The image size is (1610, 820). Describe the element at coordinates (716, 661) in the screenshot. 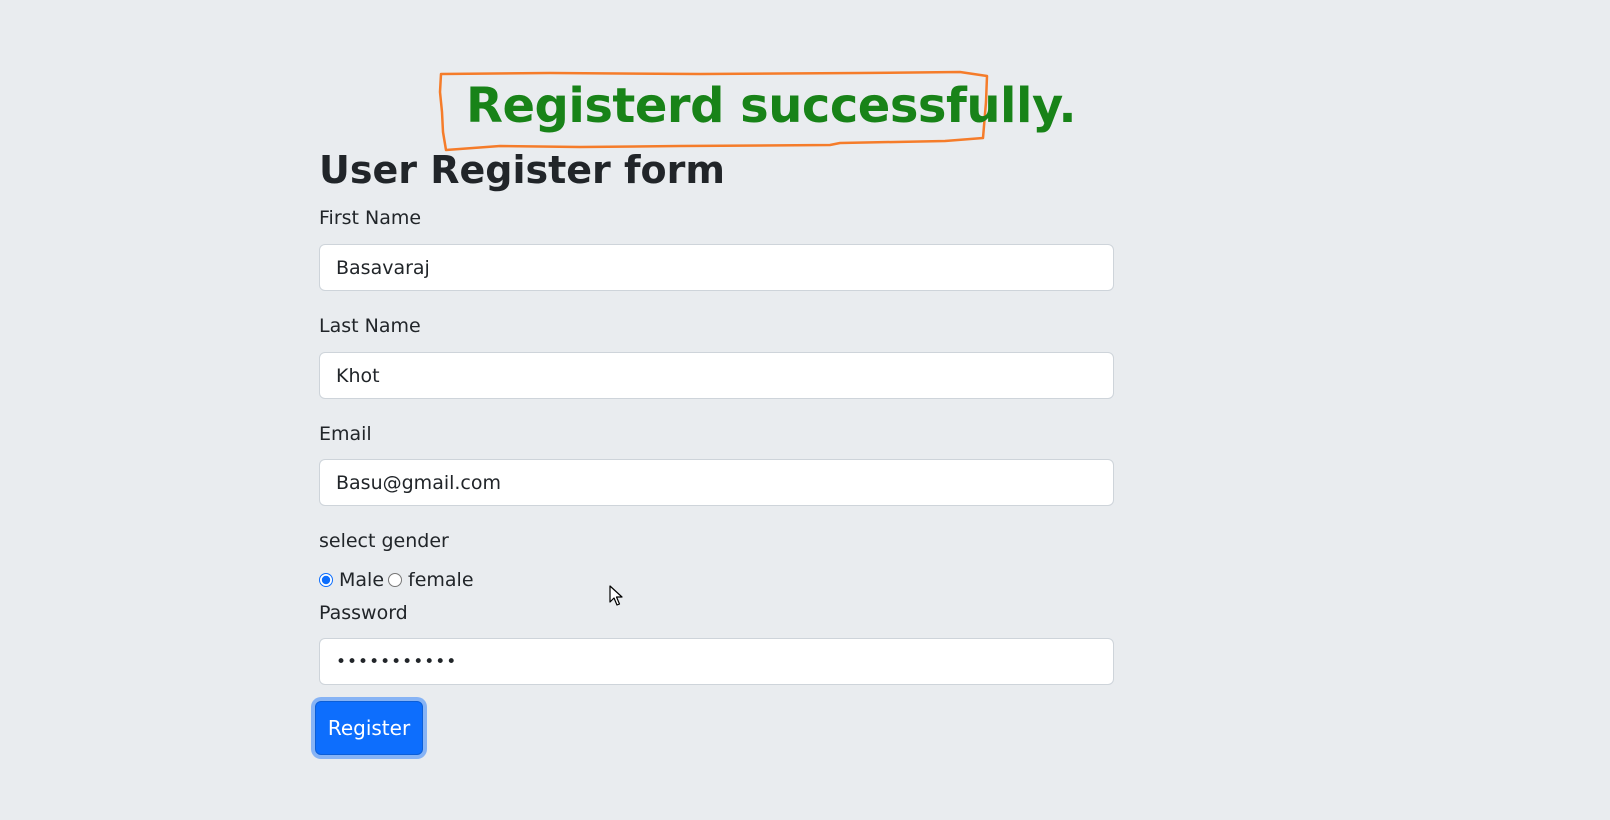

I see `password-input` at that location.